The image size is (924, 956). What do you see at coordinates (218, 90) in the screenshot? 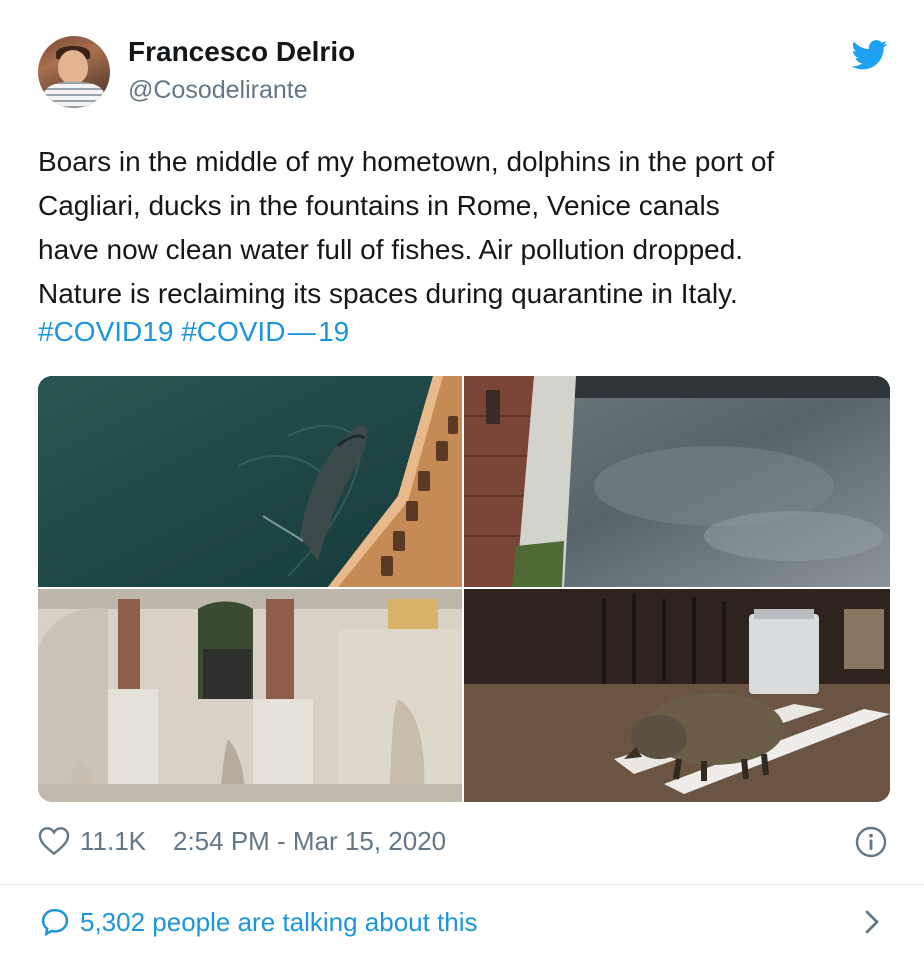
I see `author-handle: @Cosodelirante` at bounding box center [218, 90].